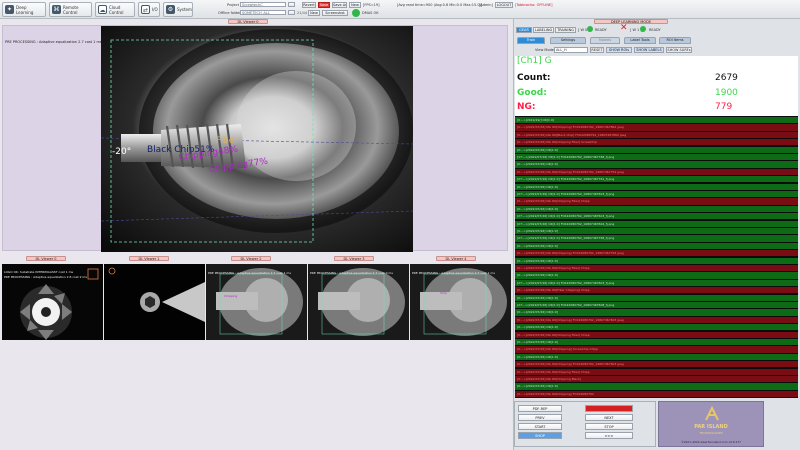 The image size is (800, 450). Describe the element at coordinates (571, 50) in the screenshot. I see `view-mode-select: ALL_H` at that location.